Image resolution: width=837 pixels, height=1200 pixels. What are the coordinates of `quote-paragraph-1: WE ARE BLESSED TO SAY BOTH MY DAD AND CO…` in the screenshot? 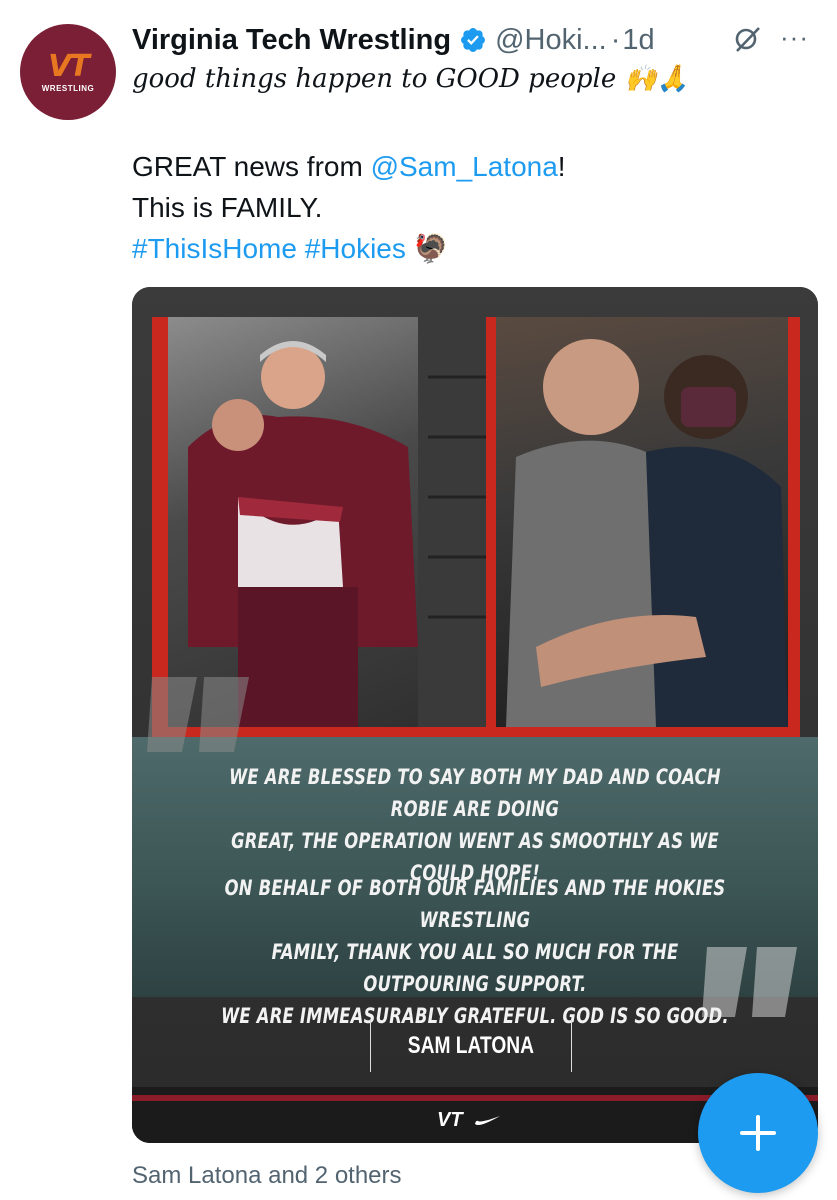 It's located at (474, 825).